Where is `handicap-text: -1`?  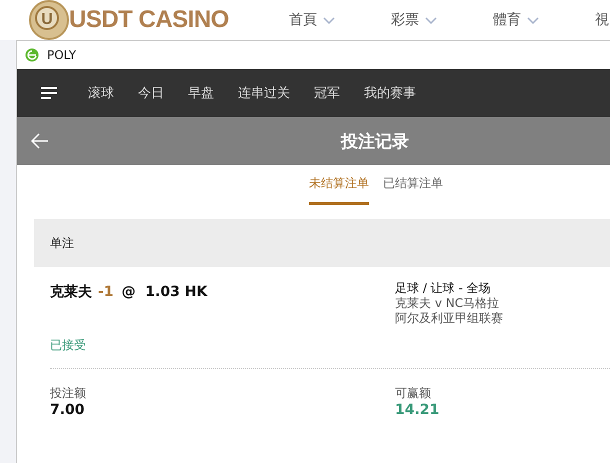
handicap-text: -1 is located at coordinates (106, 292).